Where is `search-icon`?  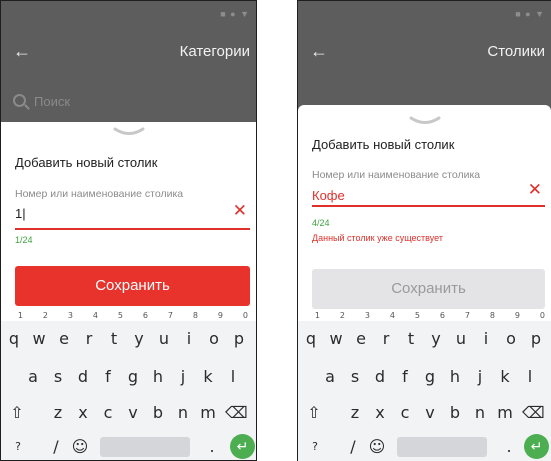 search-icon is located at coordinates (19, 100).